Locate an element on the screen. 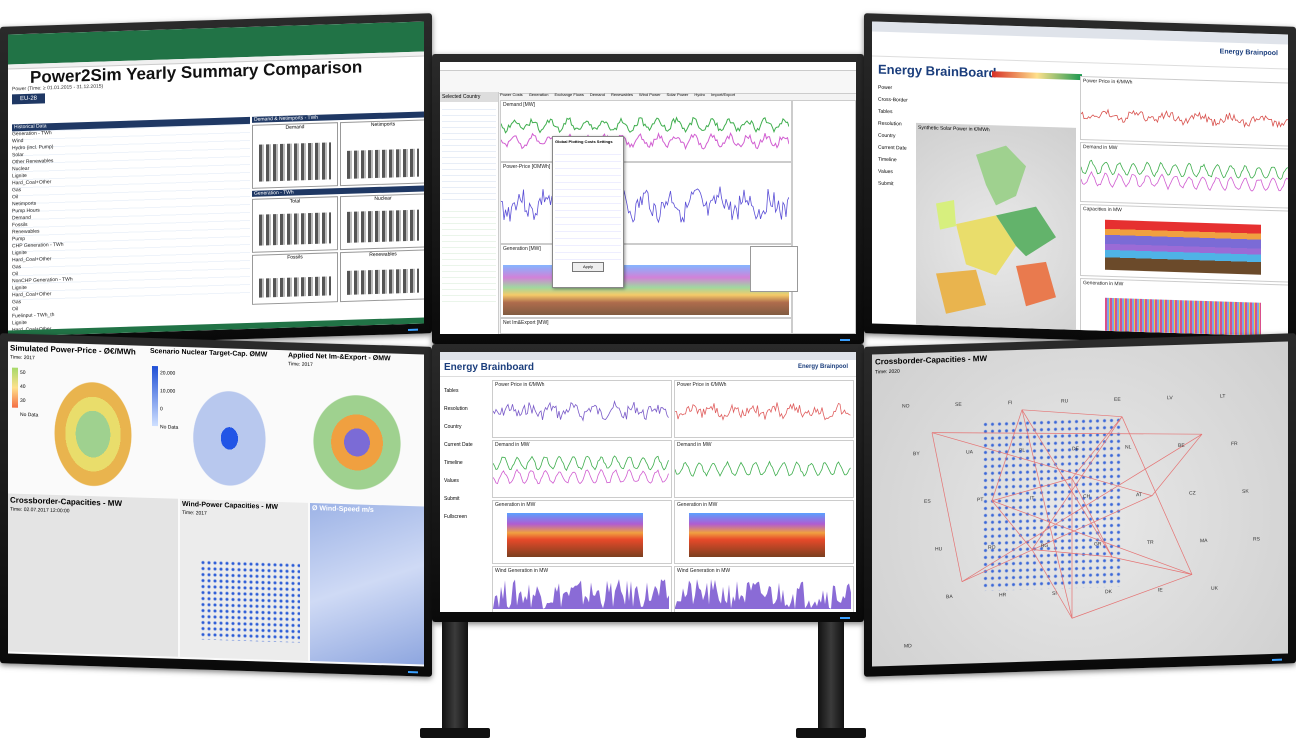 This screenshot has width=1296, height=740. dialog-title: Global Plotting Costs Settings is located at coordinates (584, 141).